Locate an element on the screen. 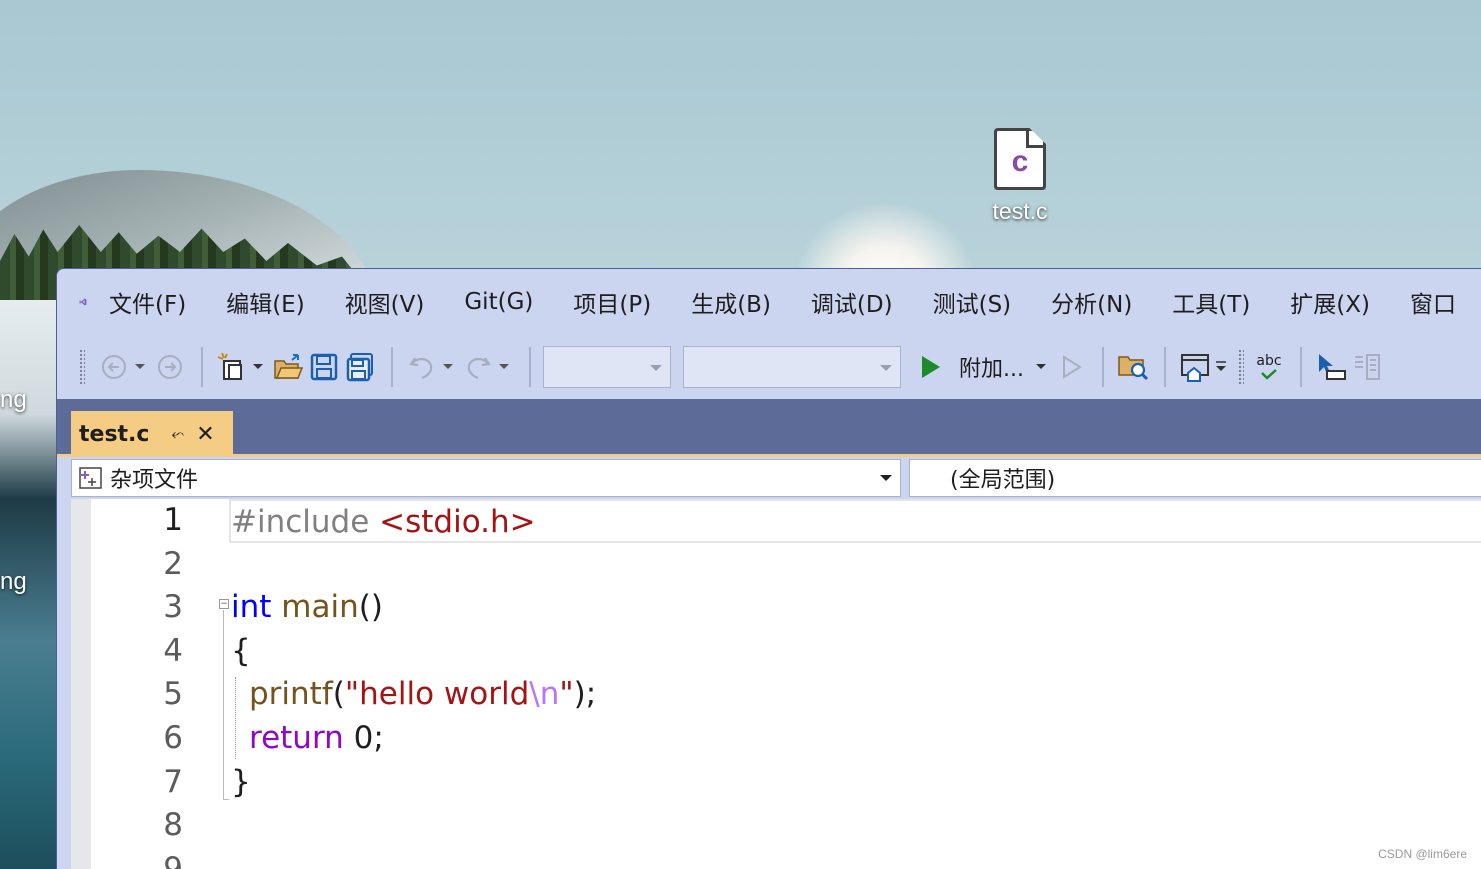 This screenshot has height=869, width=1481. open-paren: ( is located at coordinates (338, 694).